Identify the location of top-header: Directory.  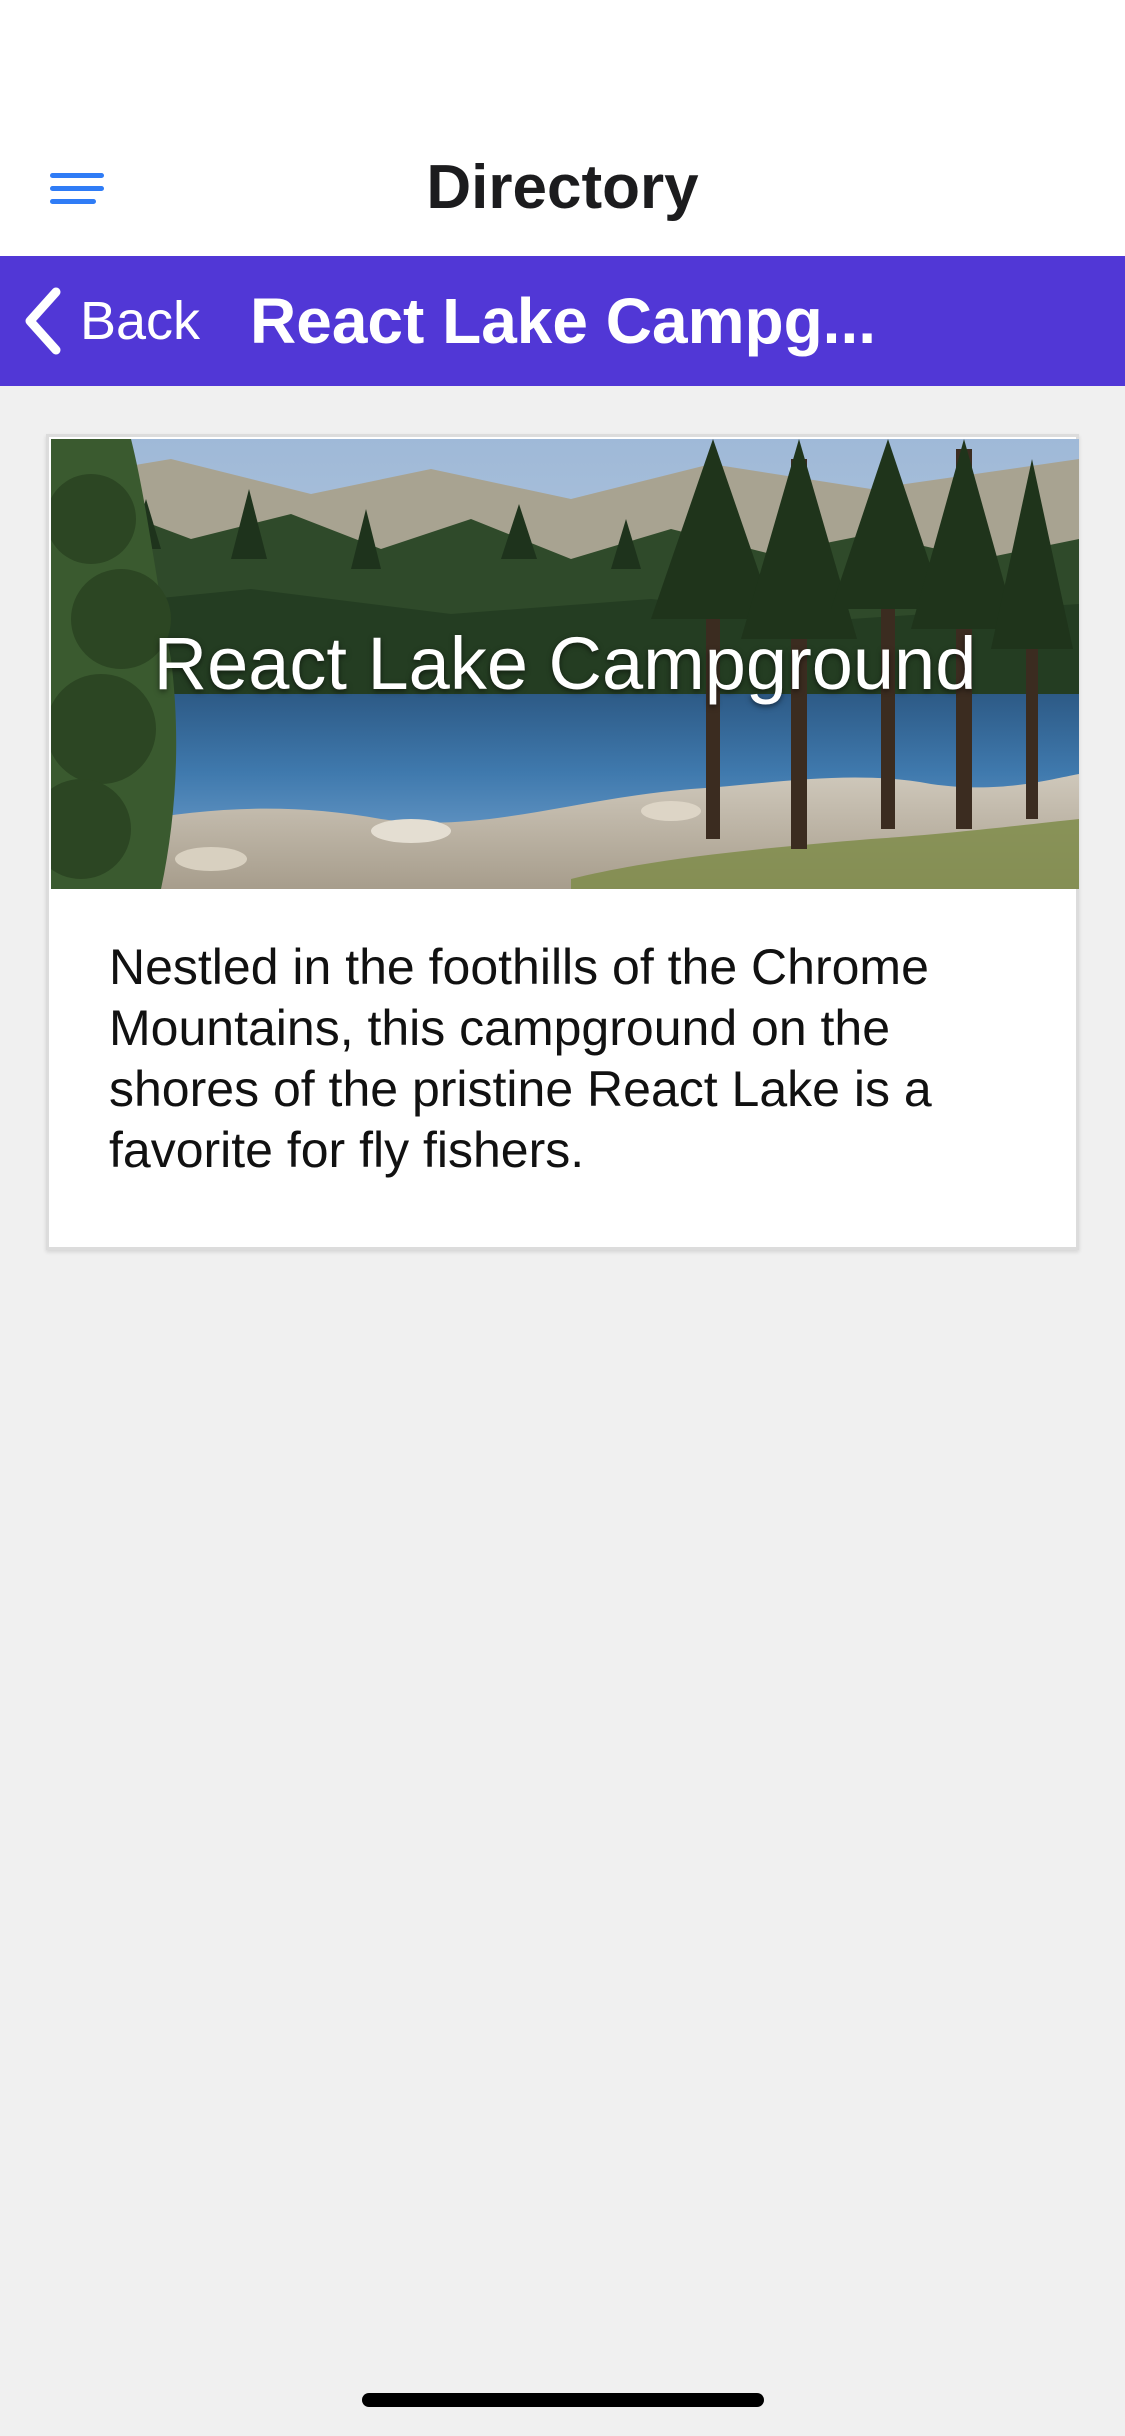
(562, 188).